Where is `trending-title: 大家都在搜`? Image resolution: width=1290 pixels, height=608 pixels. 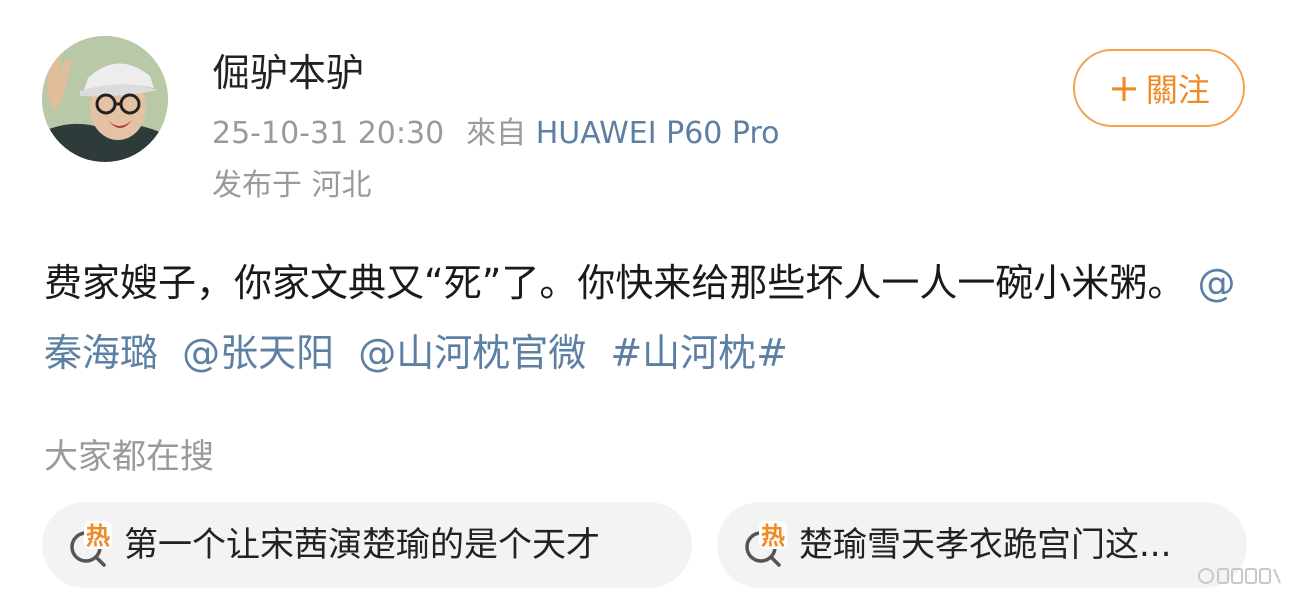 trending-title: 大家都在搜 is located at coordinates (129, 457).